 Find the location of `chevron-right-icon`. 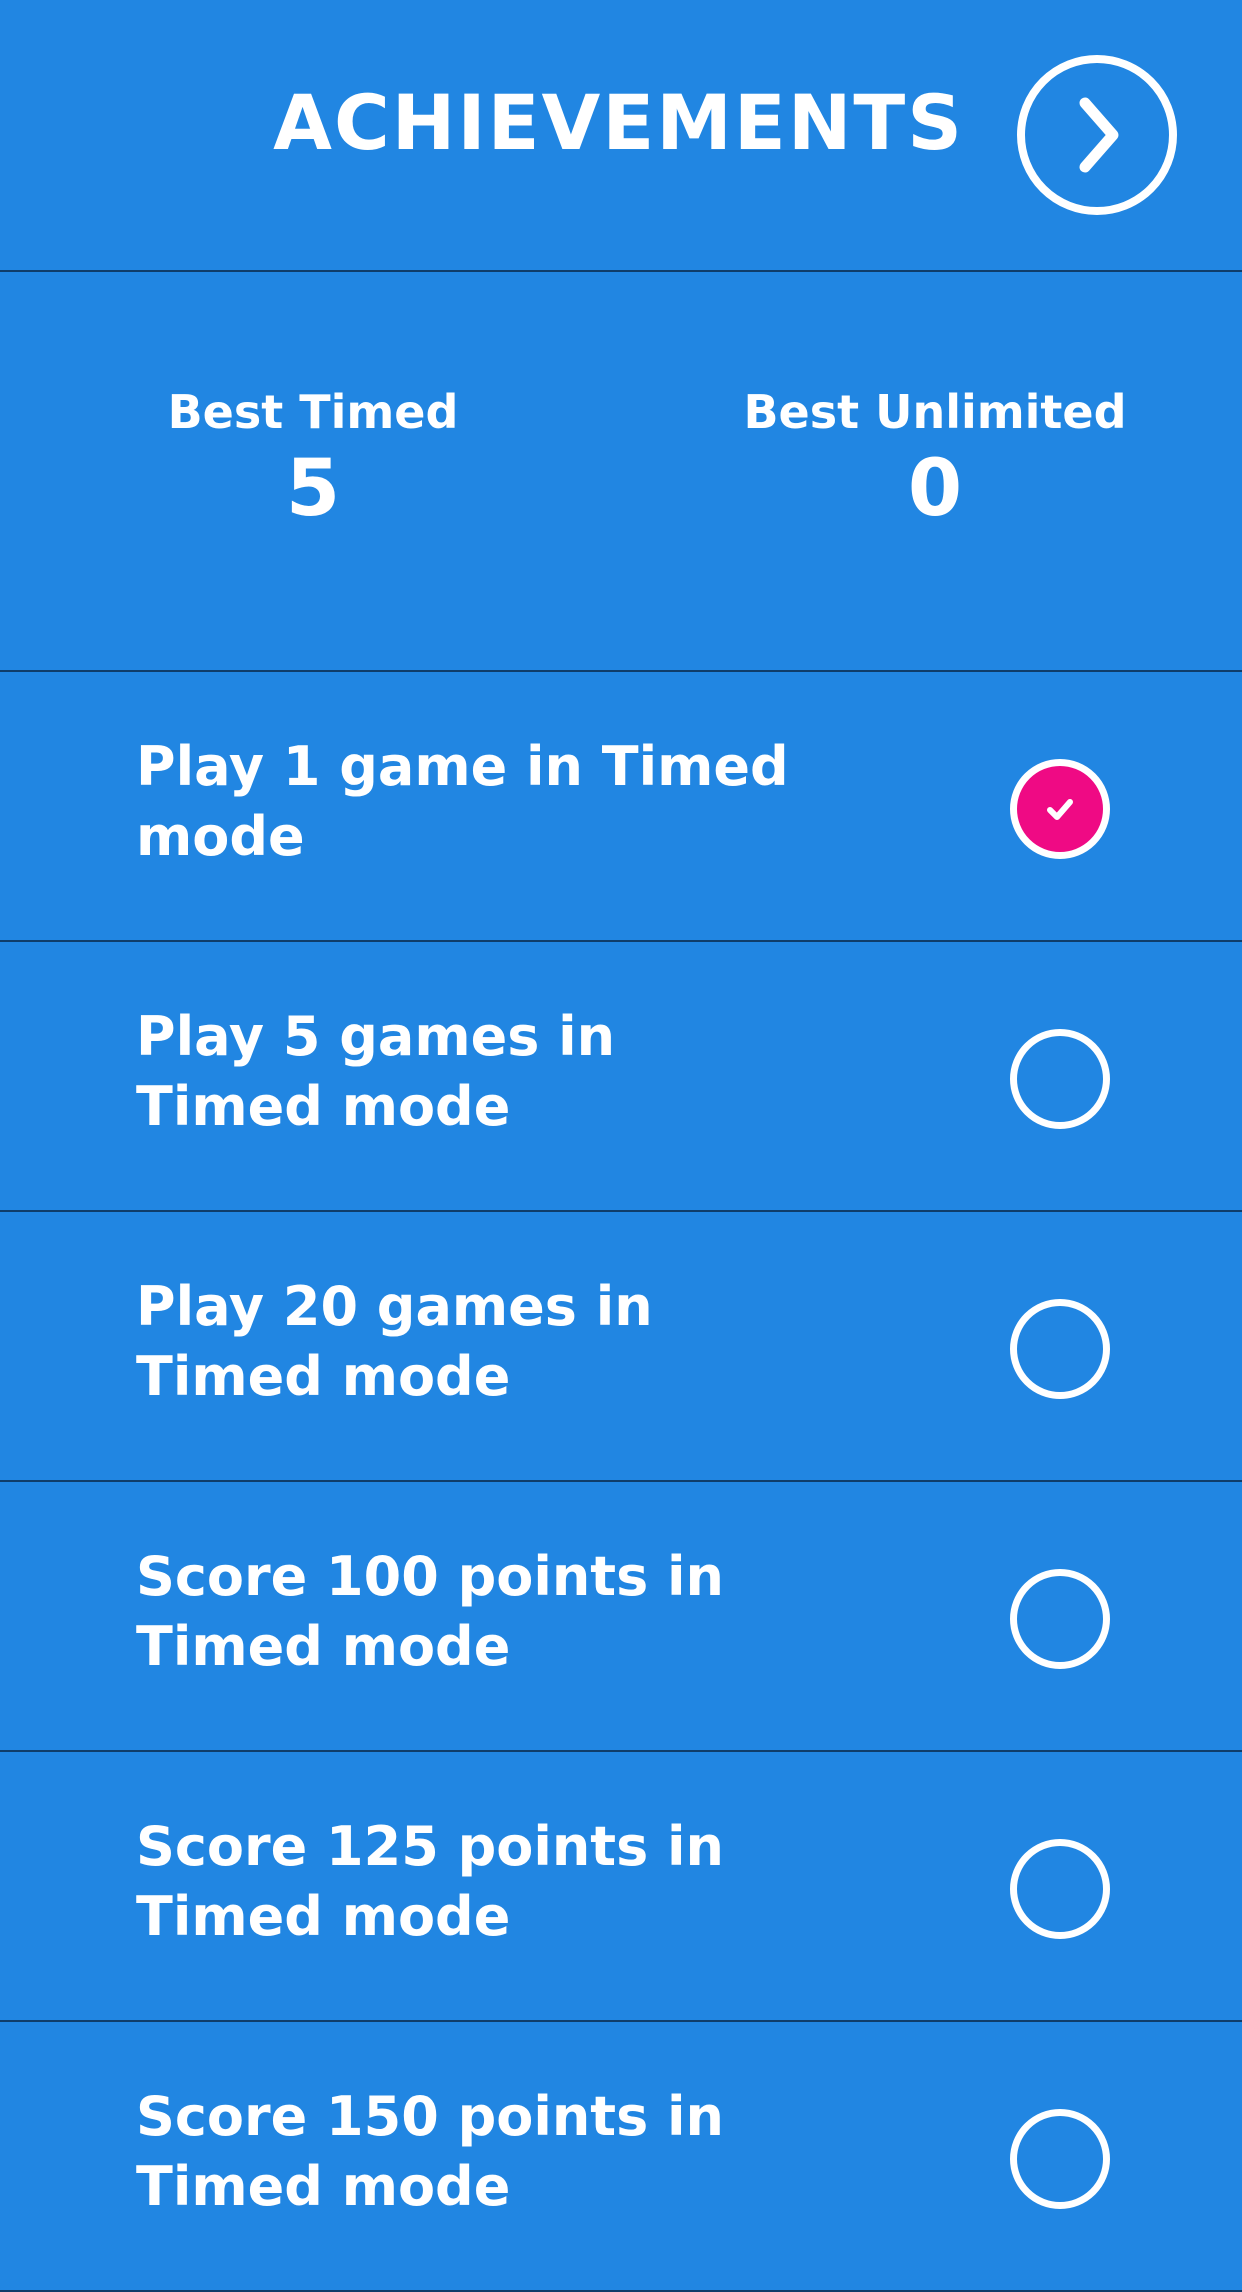

chevron-right-icon is located at coordinates (1099, 135).